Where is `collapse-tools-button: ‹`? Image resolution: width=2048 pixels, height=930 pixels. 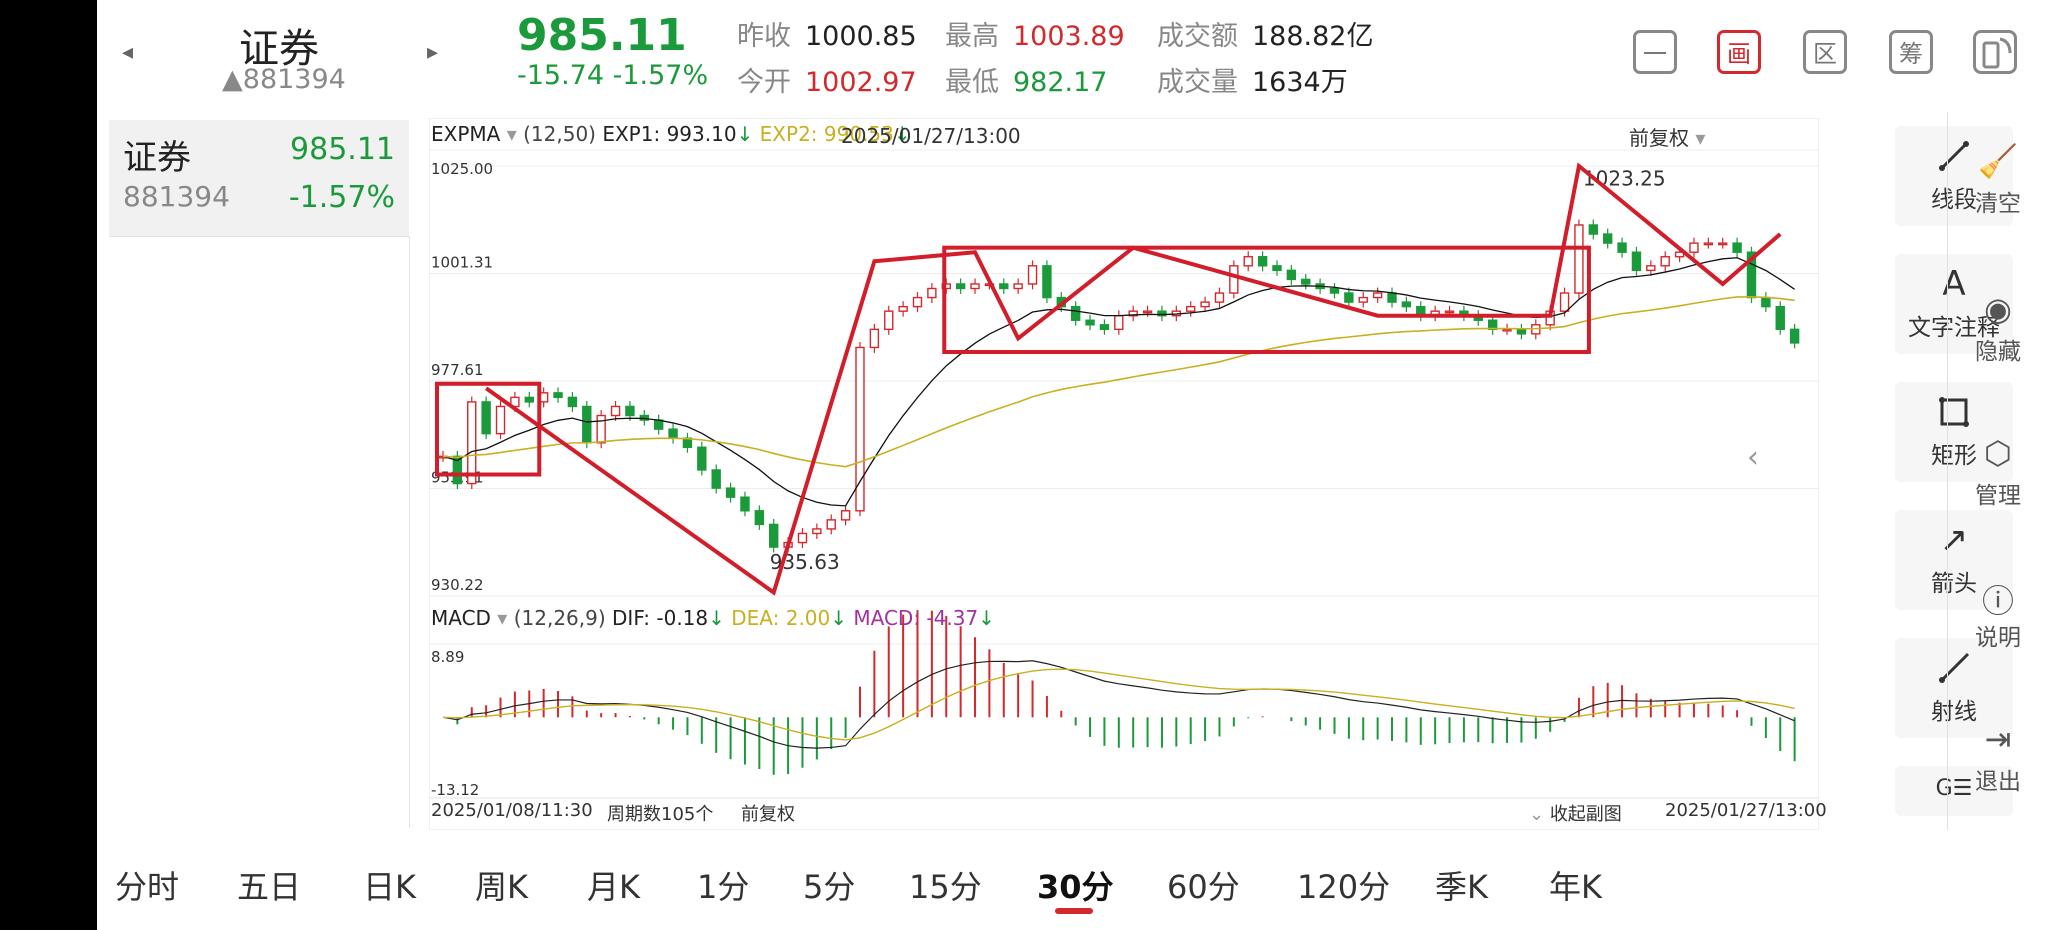 collapse-tools-button: ‹ is located at coordinates (1753, 457).